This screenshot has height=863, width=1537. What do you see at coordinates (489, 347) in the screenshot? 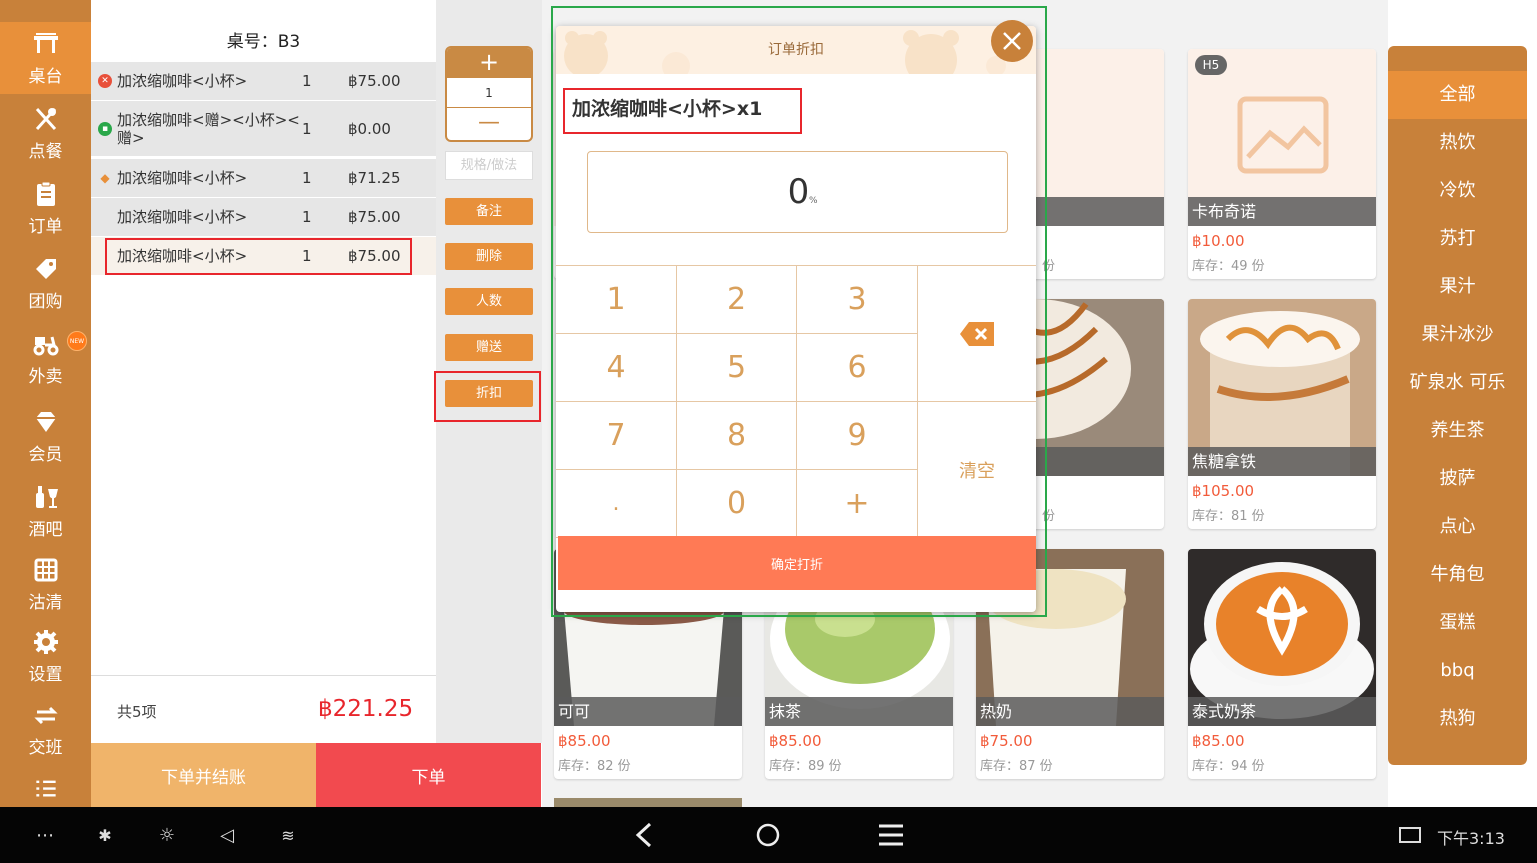
I see `gift-button: 赠送` at bounding box center [489, 347].